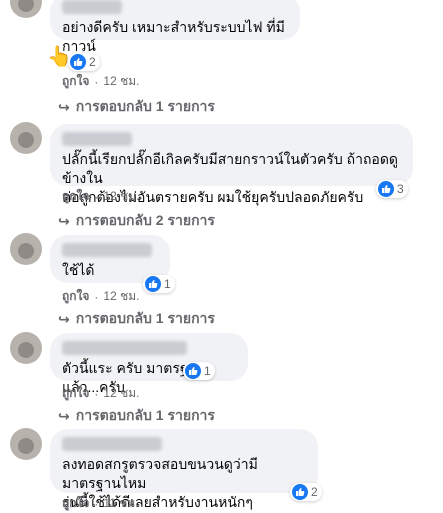 Image resolution: width=443 pixels, height=513 pixels. I want to click on comment-bubble: อย่างดีครับ เหมาะสำหรับระบบไฟ ที่มีกาวน์, so click(175, 27).